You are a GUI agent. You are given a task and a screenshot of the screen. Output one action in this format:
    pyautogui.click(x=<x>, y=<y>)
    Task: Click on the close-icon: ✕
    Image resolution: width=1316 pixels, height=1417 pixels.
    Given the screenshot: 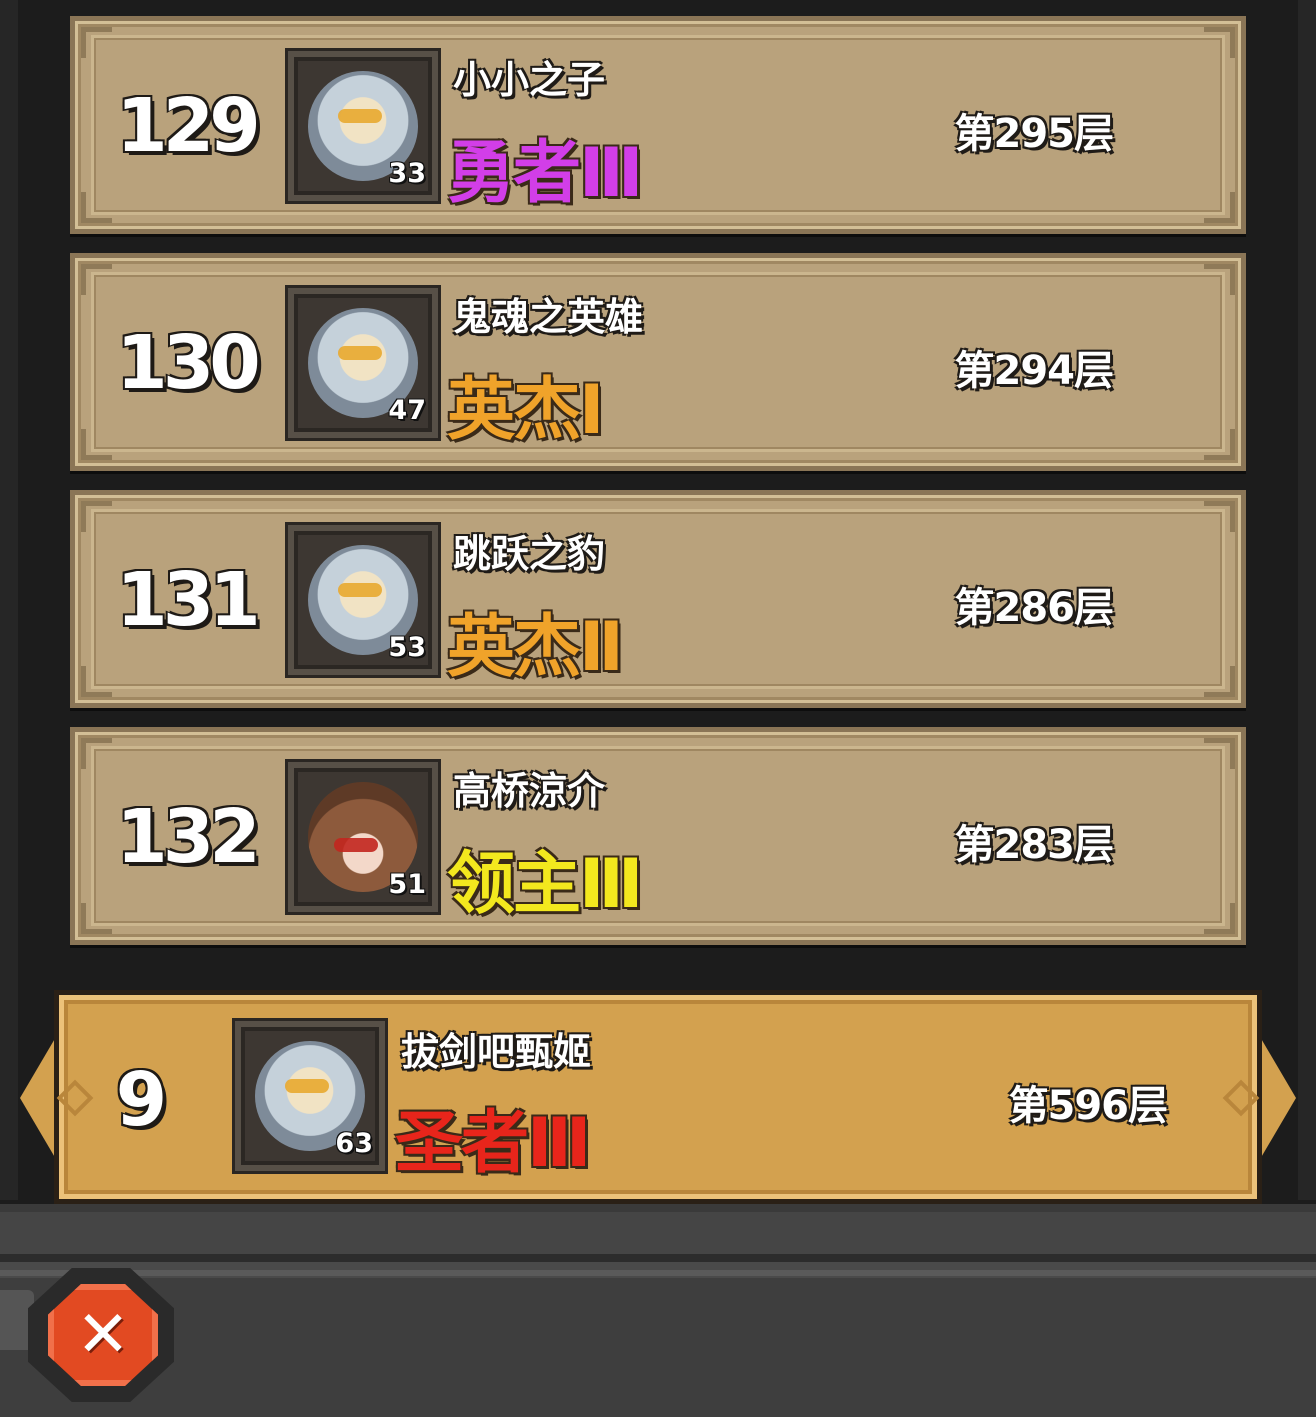 What is the action you would take?
    pyautogui.click(x=103, y=1335)
    